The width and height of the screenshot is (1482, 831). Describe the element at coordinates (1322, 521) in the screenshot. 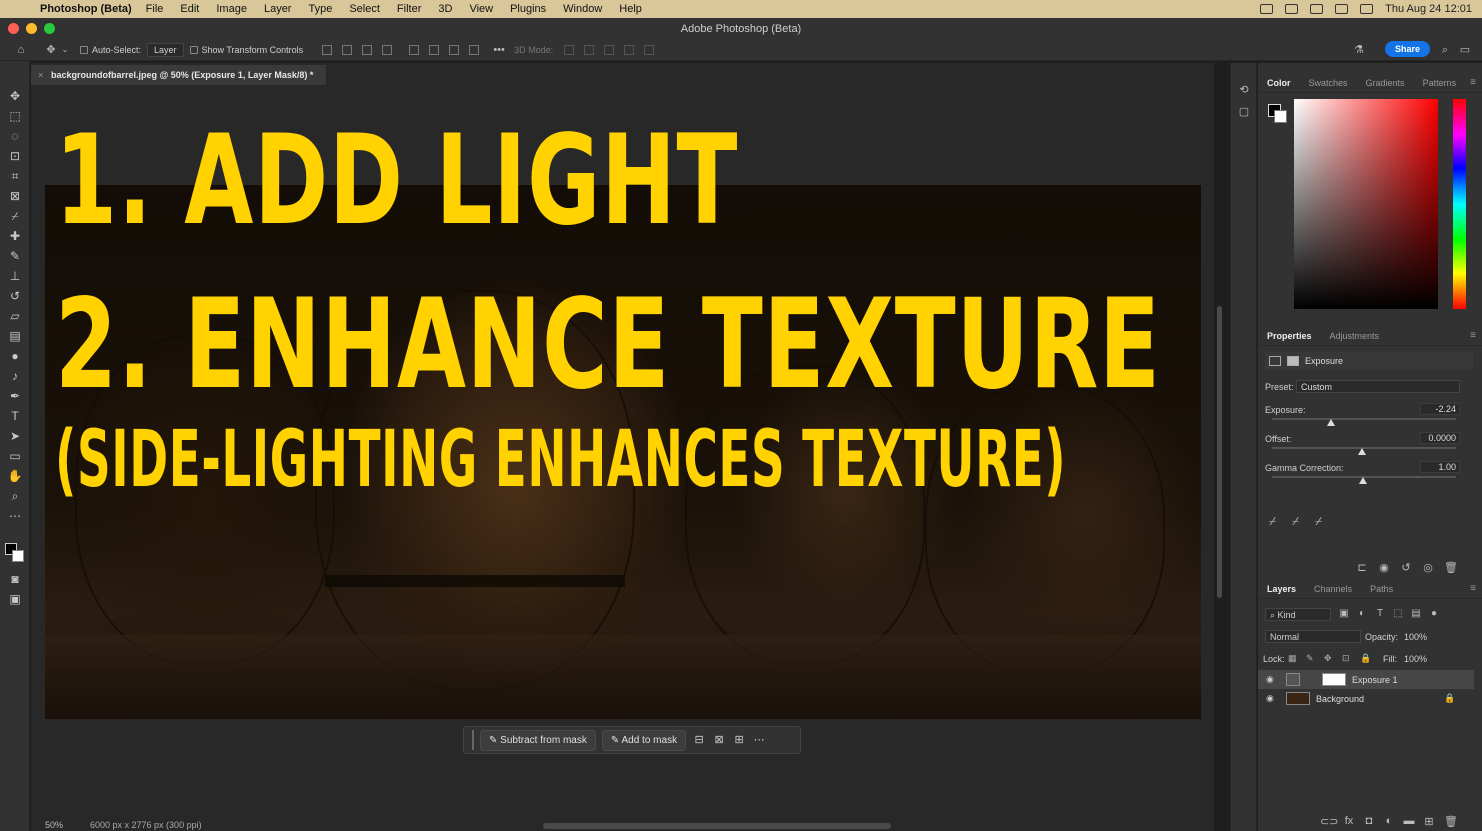

I see `white-point-eyedropper-icon: ⌿` at that location.